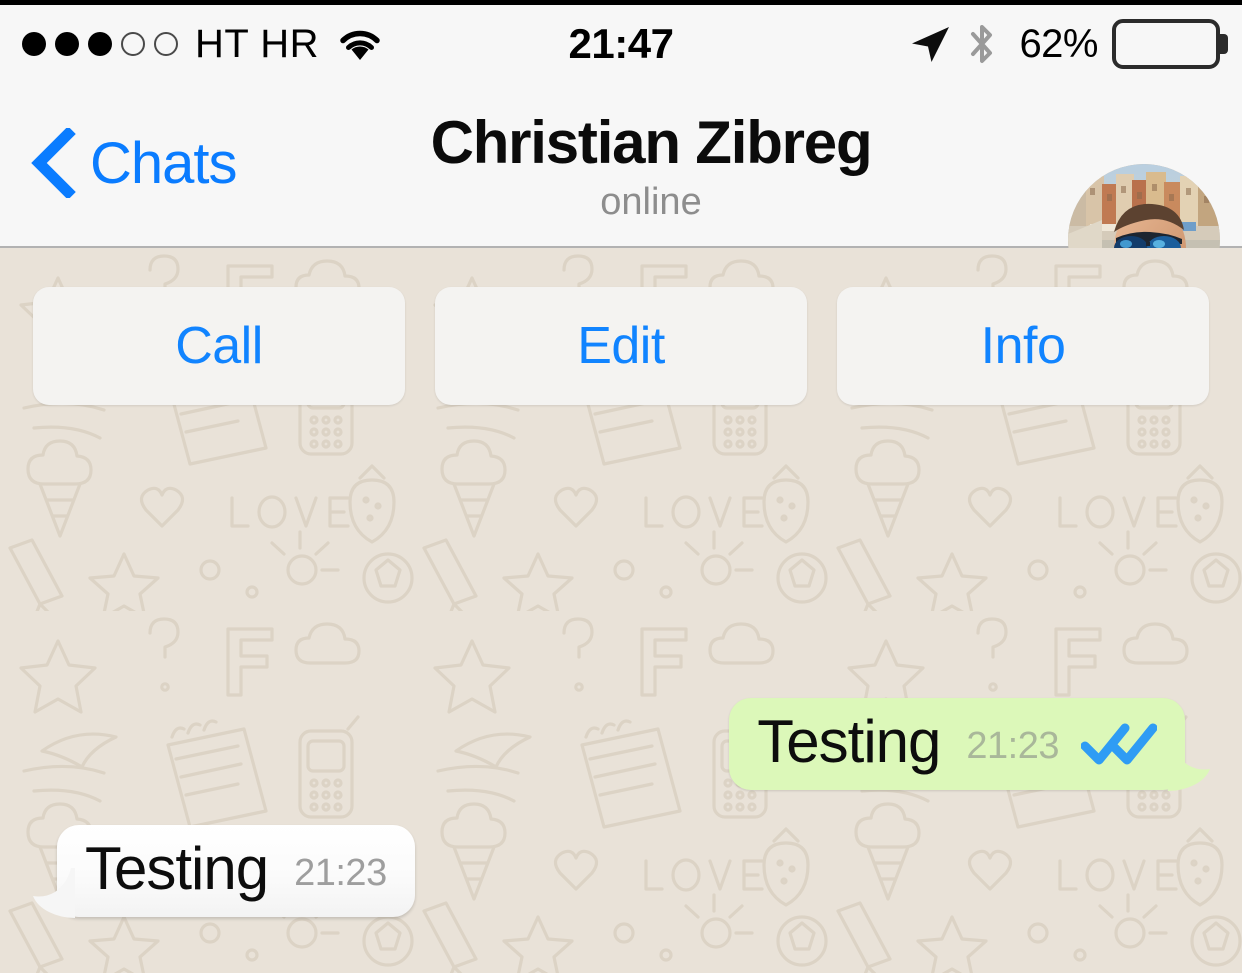 The image size is (1242, 973). I want to click on back-button-label: Chats, so click(164, 163).